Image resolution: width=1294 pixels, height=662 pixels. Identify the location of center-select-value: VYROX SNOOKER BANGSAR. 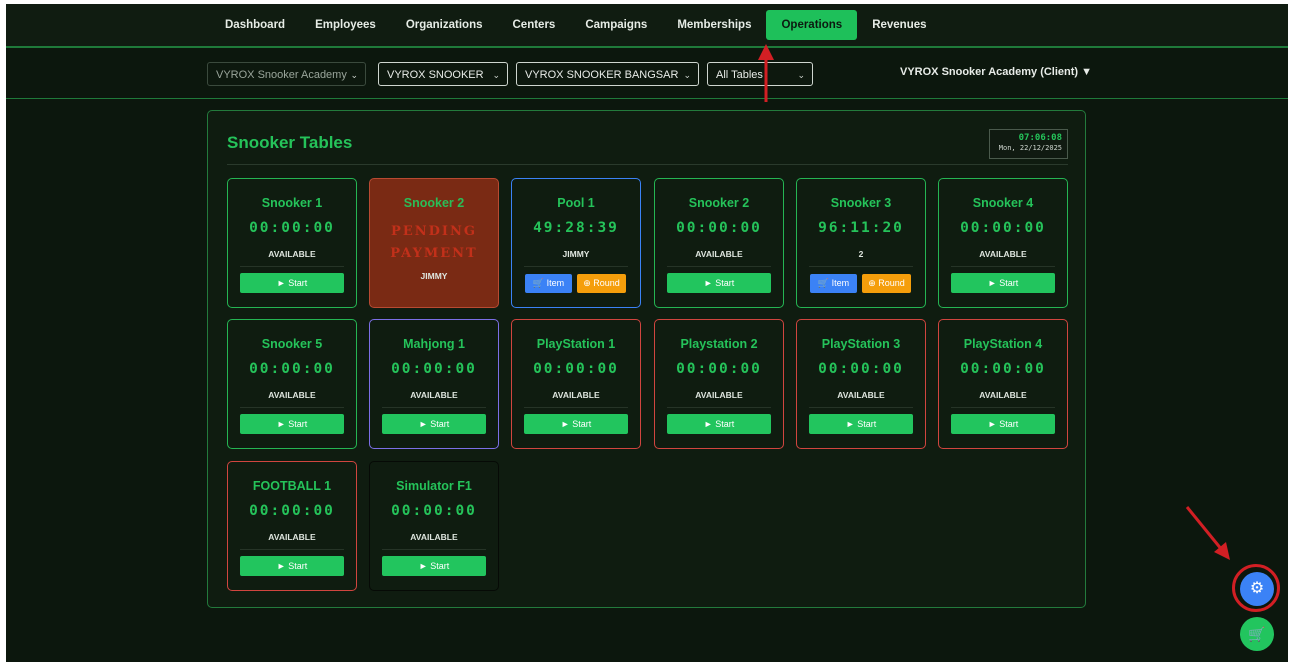
(602, 75).